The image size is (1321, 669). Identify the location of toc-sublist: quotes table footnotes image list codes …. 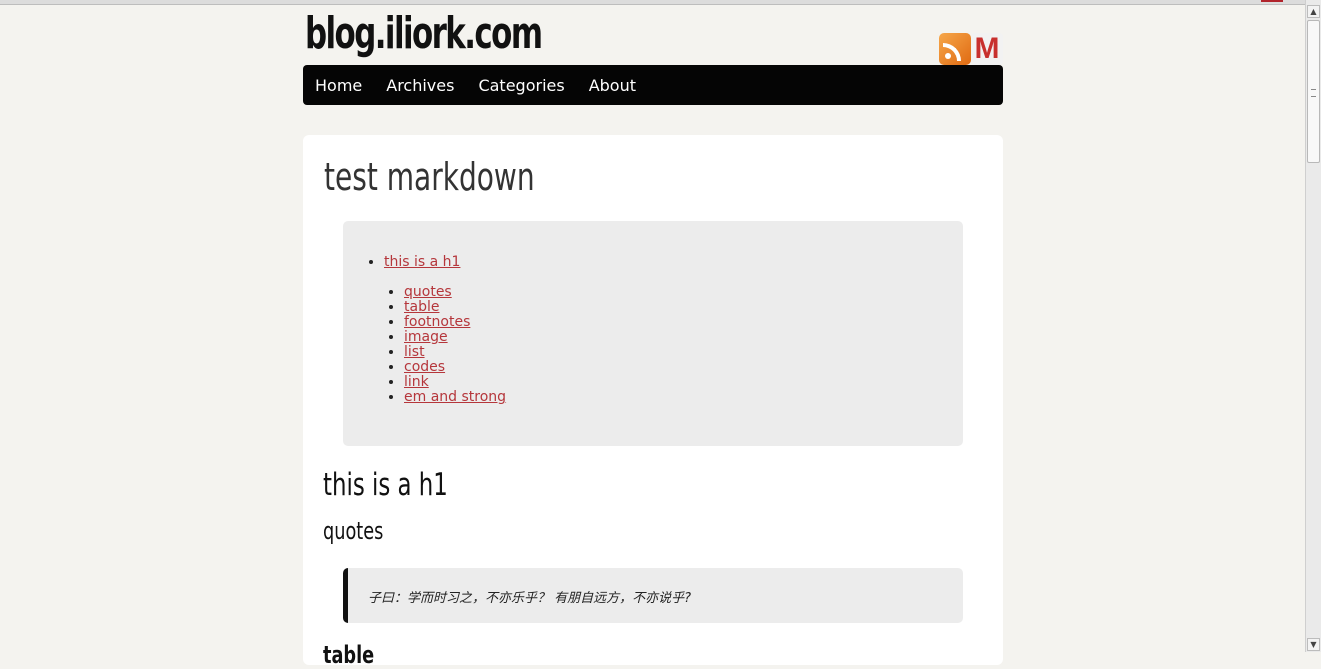
(455, 345).